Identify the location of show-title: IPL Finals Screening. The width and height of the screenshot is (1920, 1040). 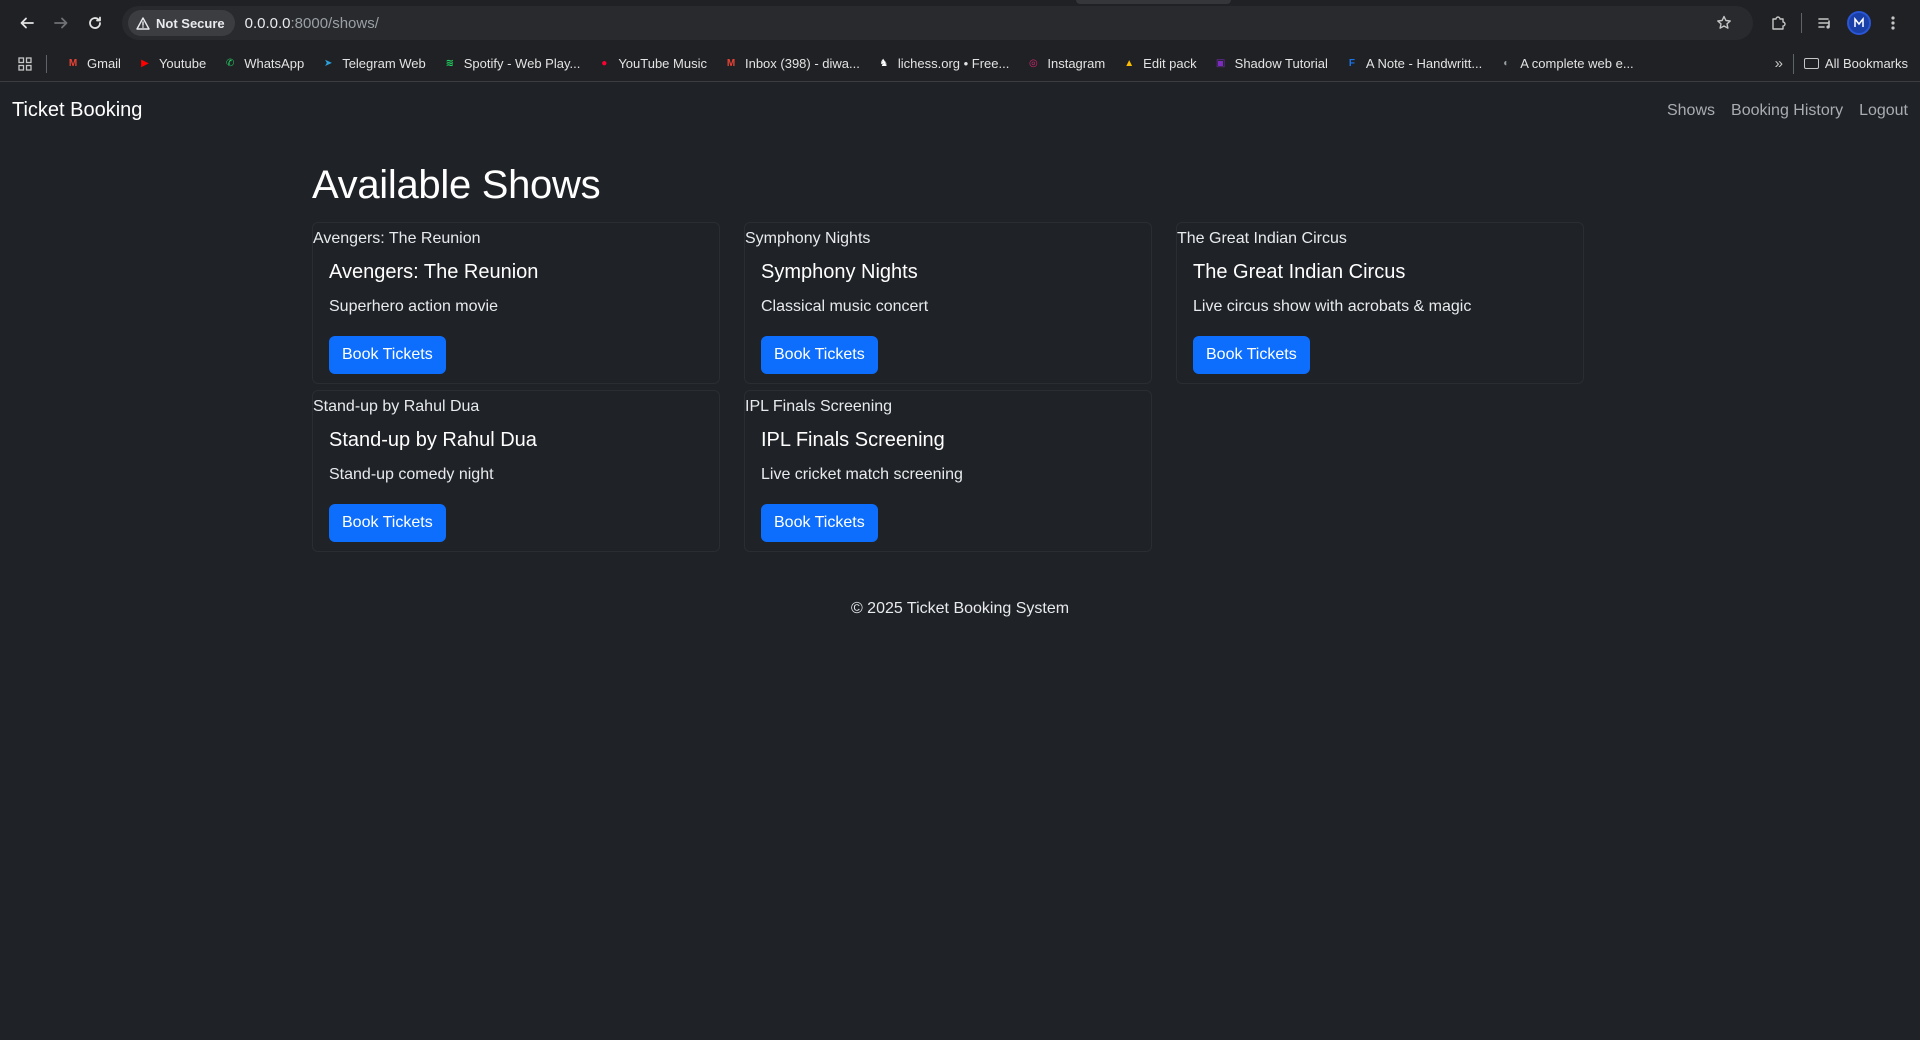
(853, 440).